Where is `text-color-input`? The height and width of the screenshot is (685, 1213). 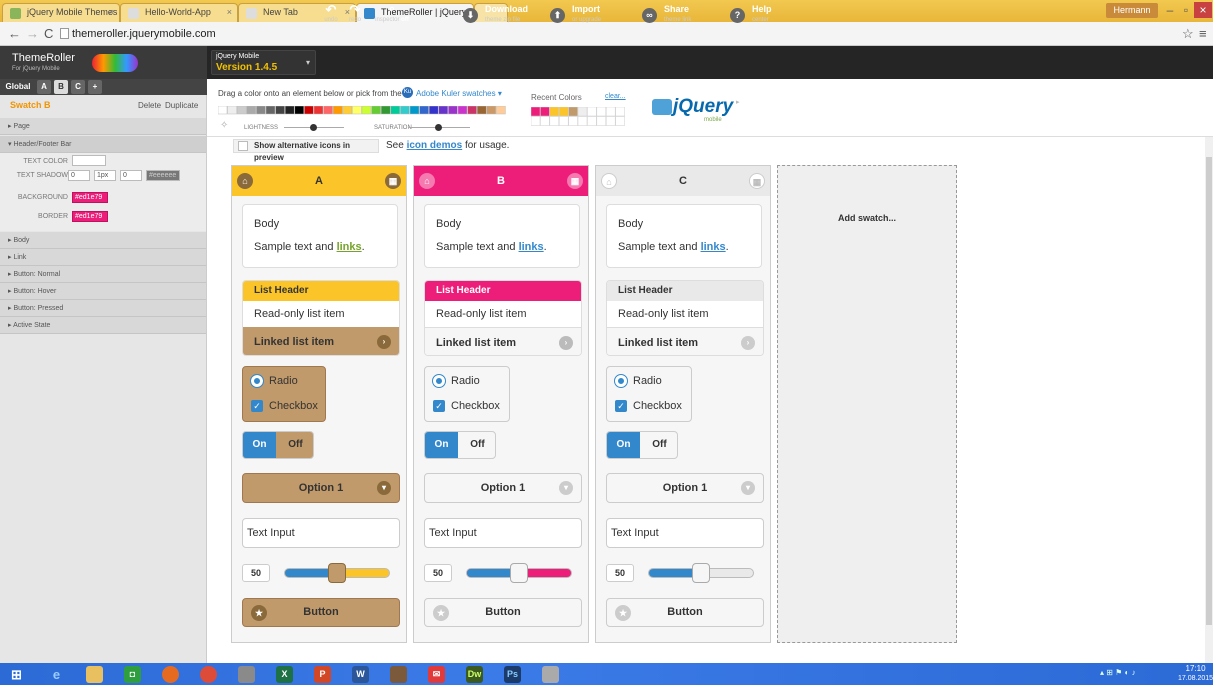 text-color-input is located at coordinates (89, 160).